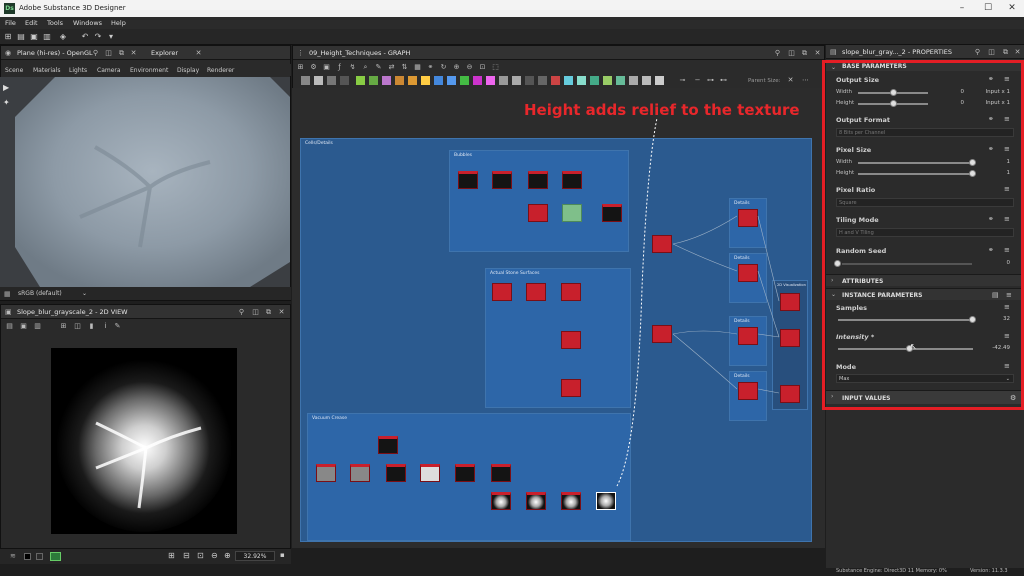 This screenshot has height=576, width=1024. I want to click on samples-value: 32, so click(1001, 319).